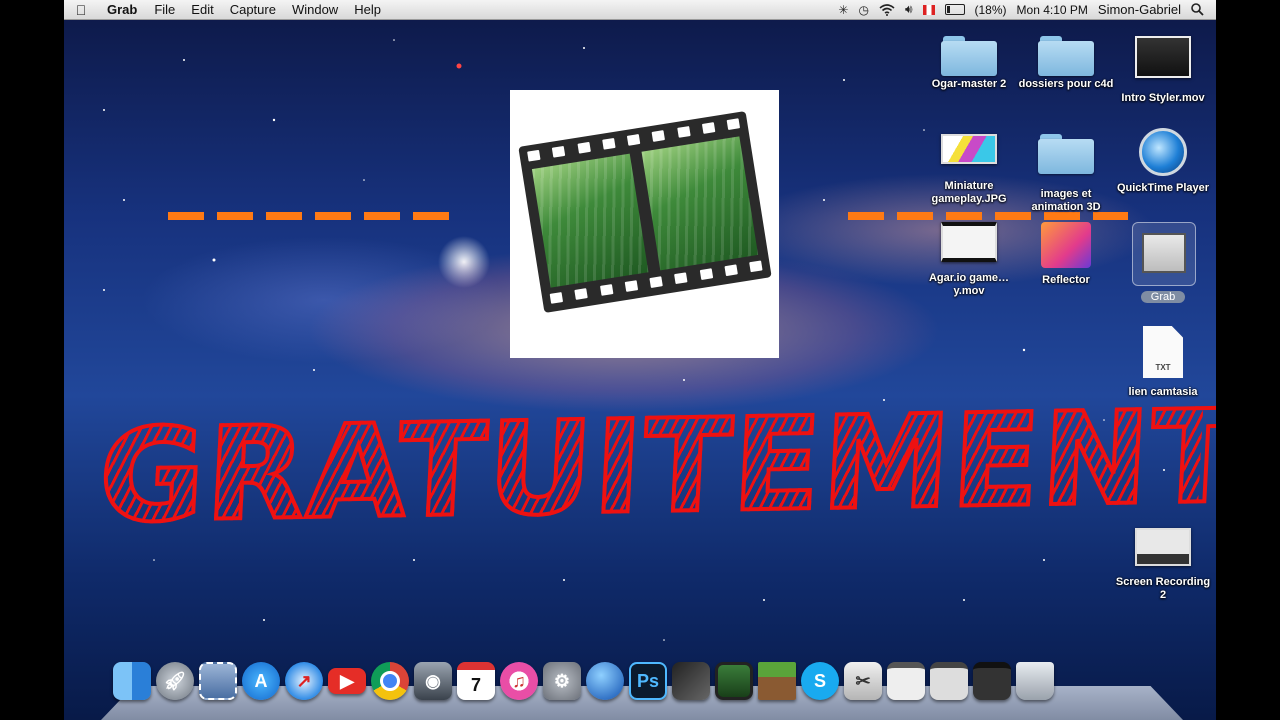 The width and height of the screenshot is (1280, 720). Describe the element at coordinates (820, 681) in the screenshot. I see `skype-icon: S` at that location.